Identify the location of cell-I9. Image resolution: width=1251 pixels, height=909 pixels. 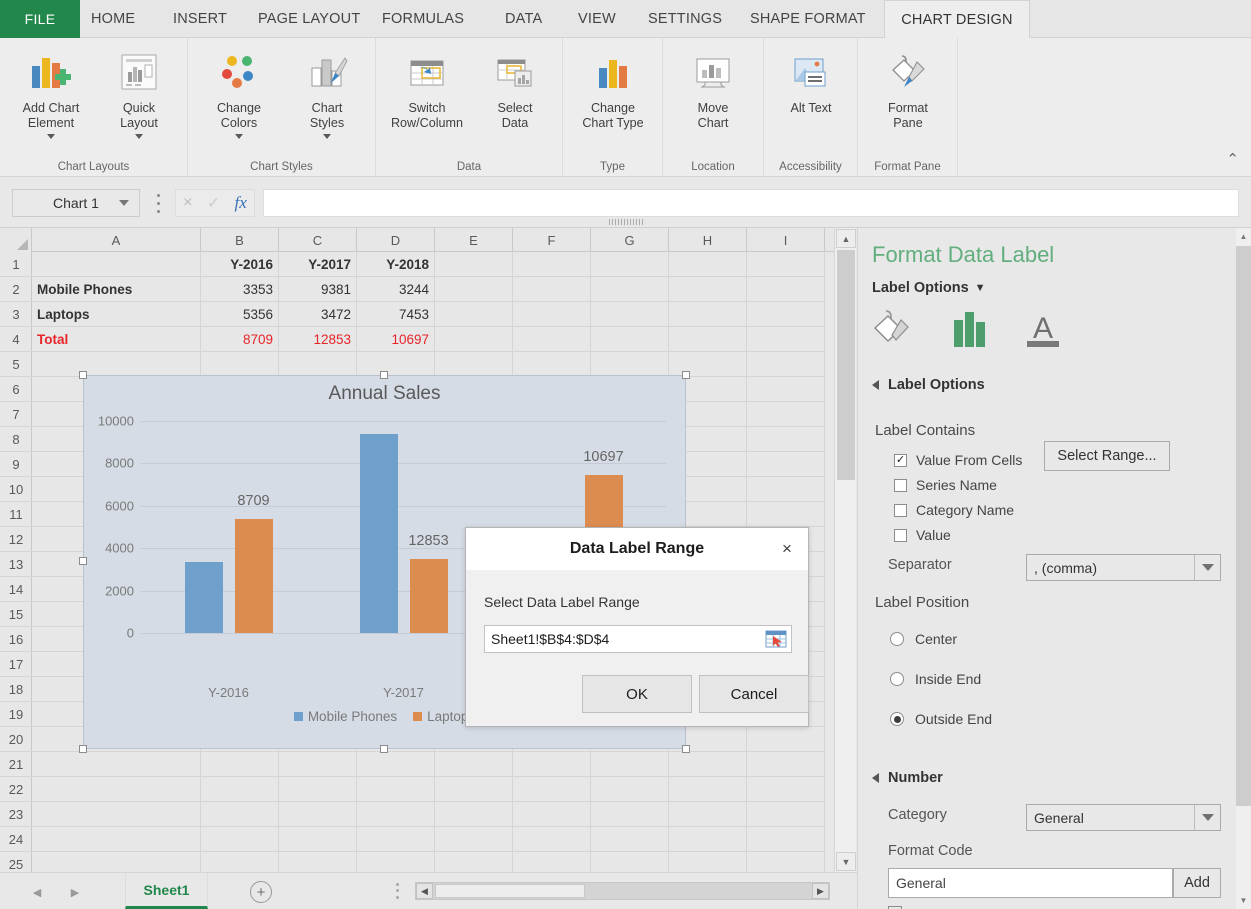
(786, 464).